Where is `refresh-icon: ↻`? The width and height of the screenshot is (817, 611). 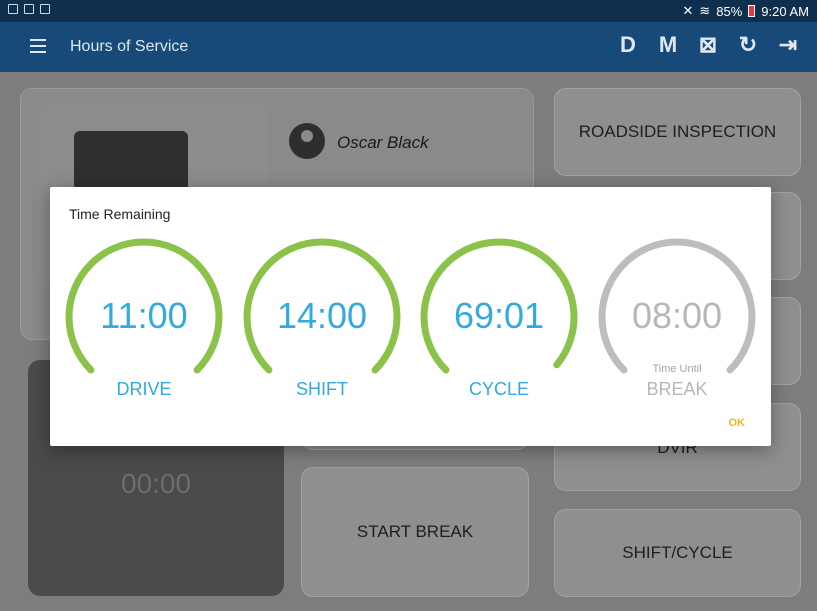
refresh-icon: ↻ is located at coordinates (748, 45).